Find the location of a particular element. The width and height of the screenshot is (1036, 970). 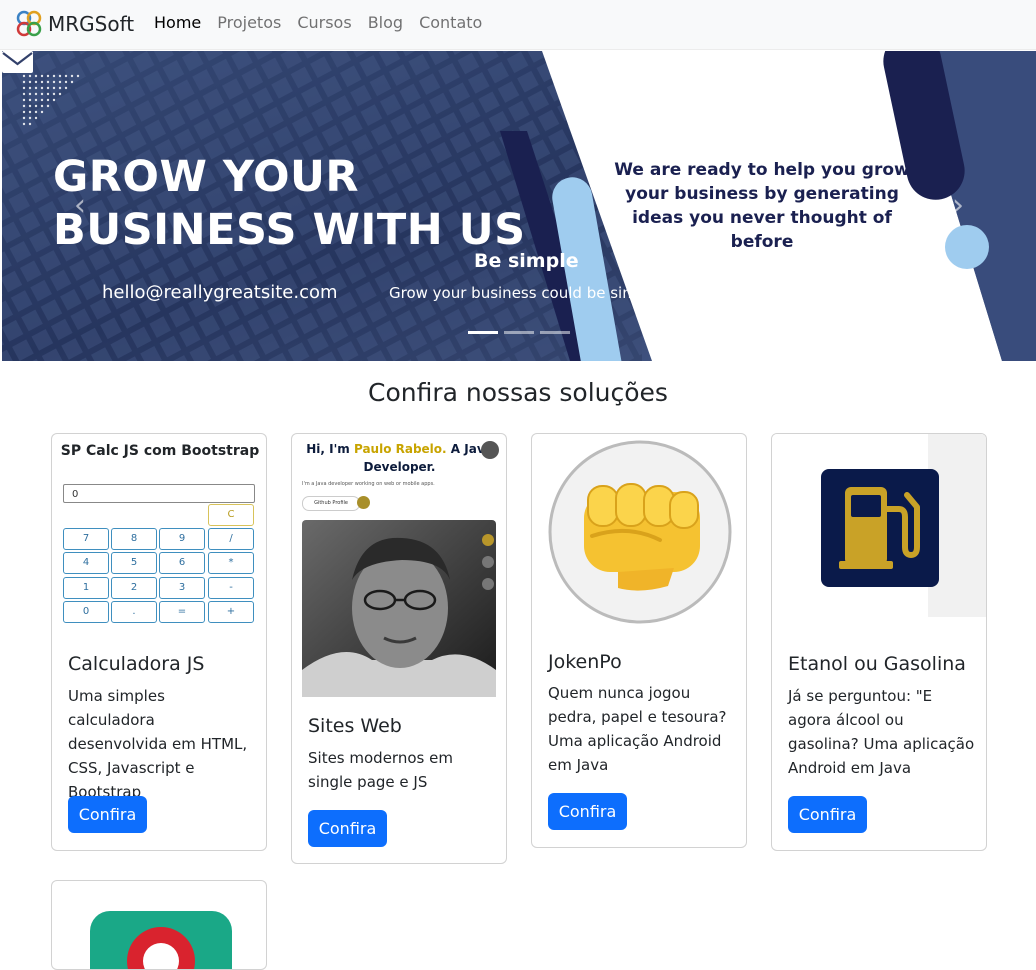

calc-key: 9 is located at coordinates (182, 539).